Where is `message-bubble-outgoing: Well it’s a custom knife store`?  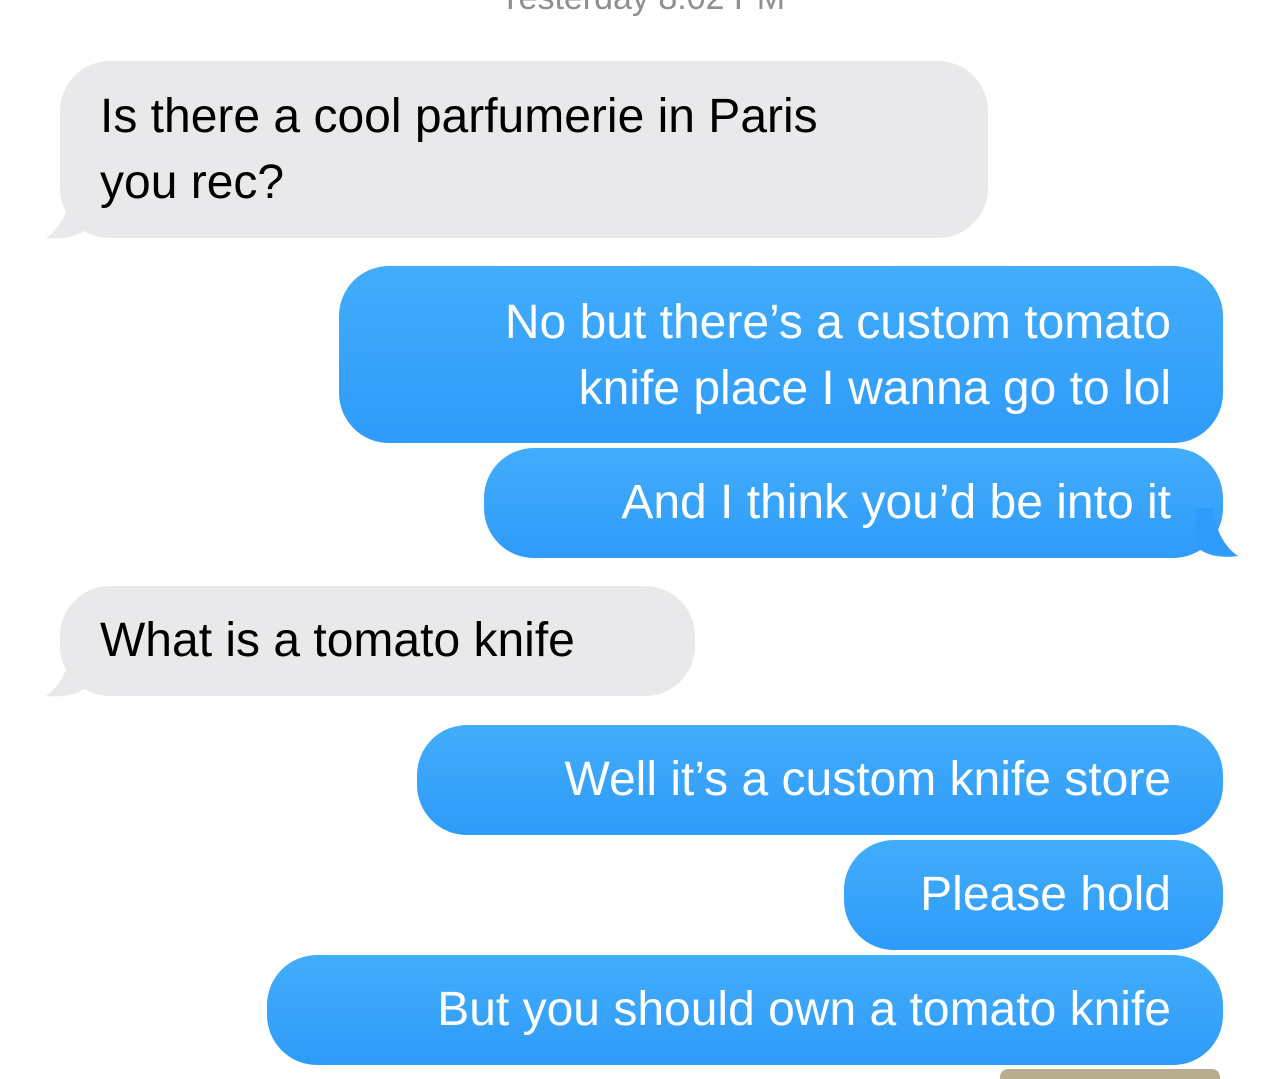
message-bubble-outgoing: Well it’s a custom knife store is located at coordinates (820, 780).